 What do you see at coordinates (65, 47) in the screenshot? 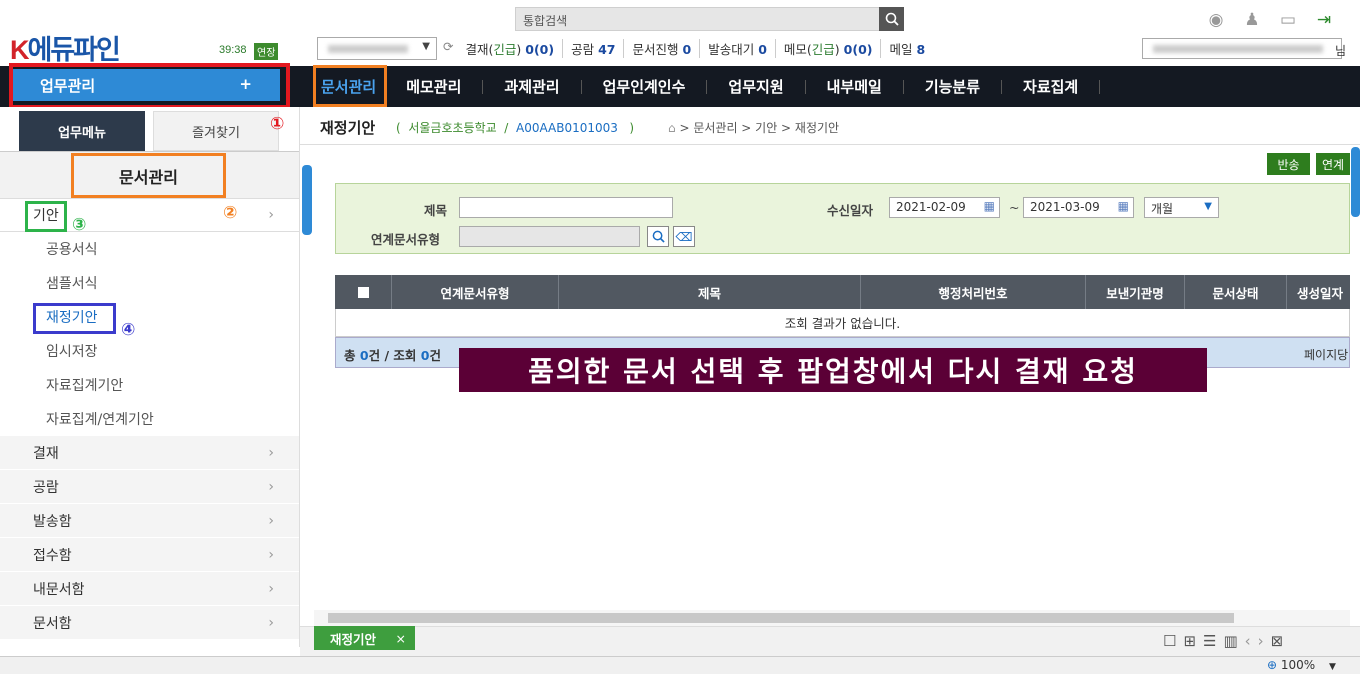
I see `edufine-logo: K에듀파인` at bounding box center [65, 47].